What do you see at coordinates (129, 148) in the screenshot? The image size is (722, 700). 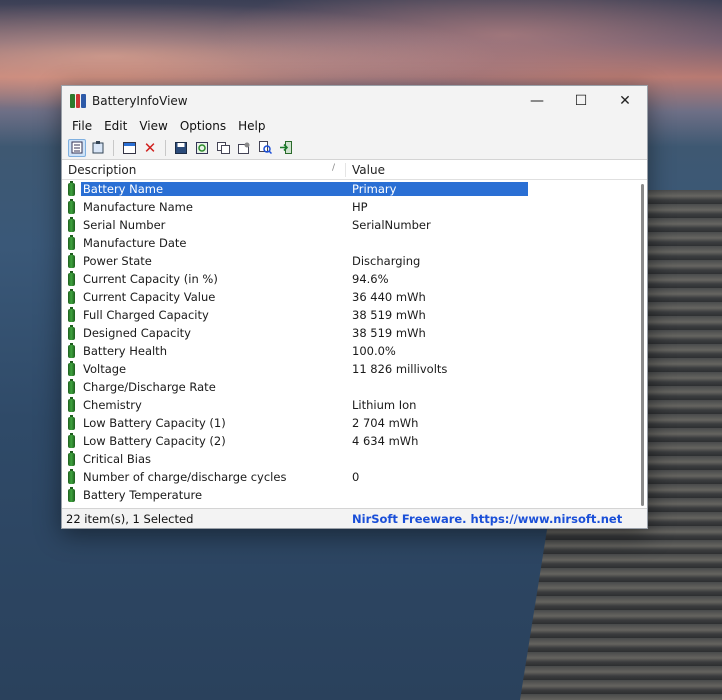 I see `properties-icon` at bounding box center [129, 148].